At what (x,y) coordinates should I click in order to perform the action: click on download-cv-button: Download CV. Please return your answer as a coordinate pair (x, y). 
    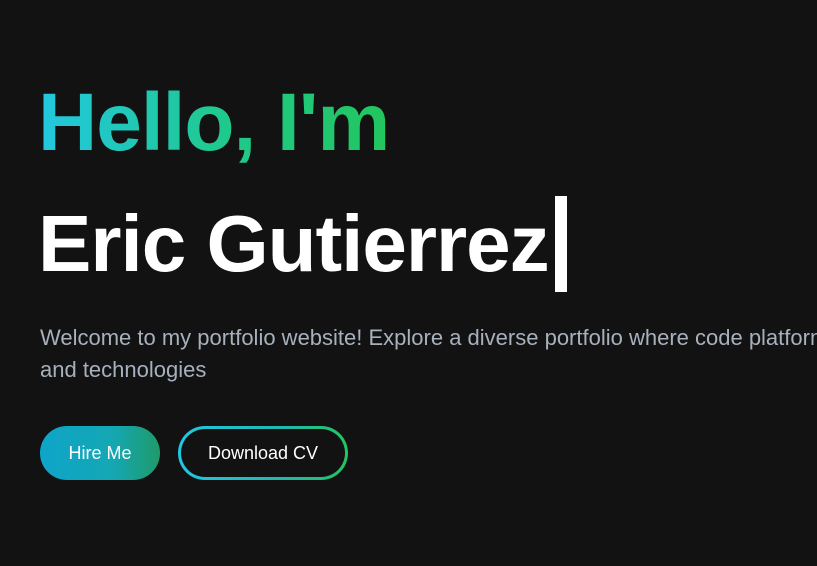
    Looking at the image, I should click on (263, 453).